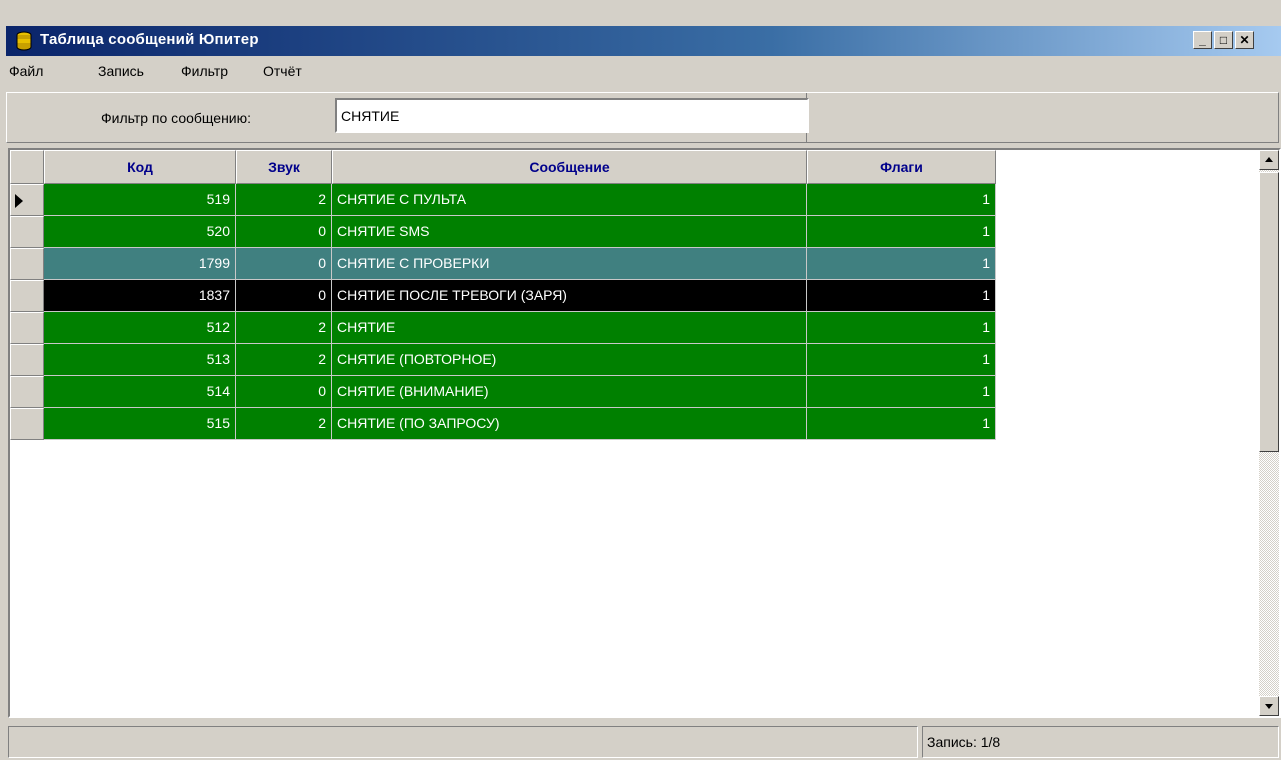 The height and width of the screenshot is (760, 1281). I want to click on cell-message: СНЯТИЕ С ПРОВЕРКИ, so click(569, 264).